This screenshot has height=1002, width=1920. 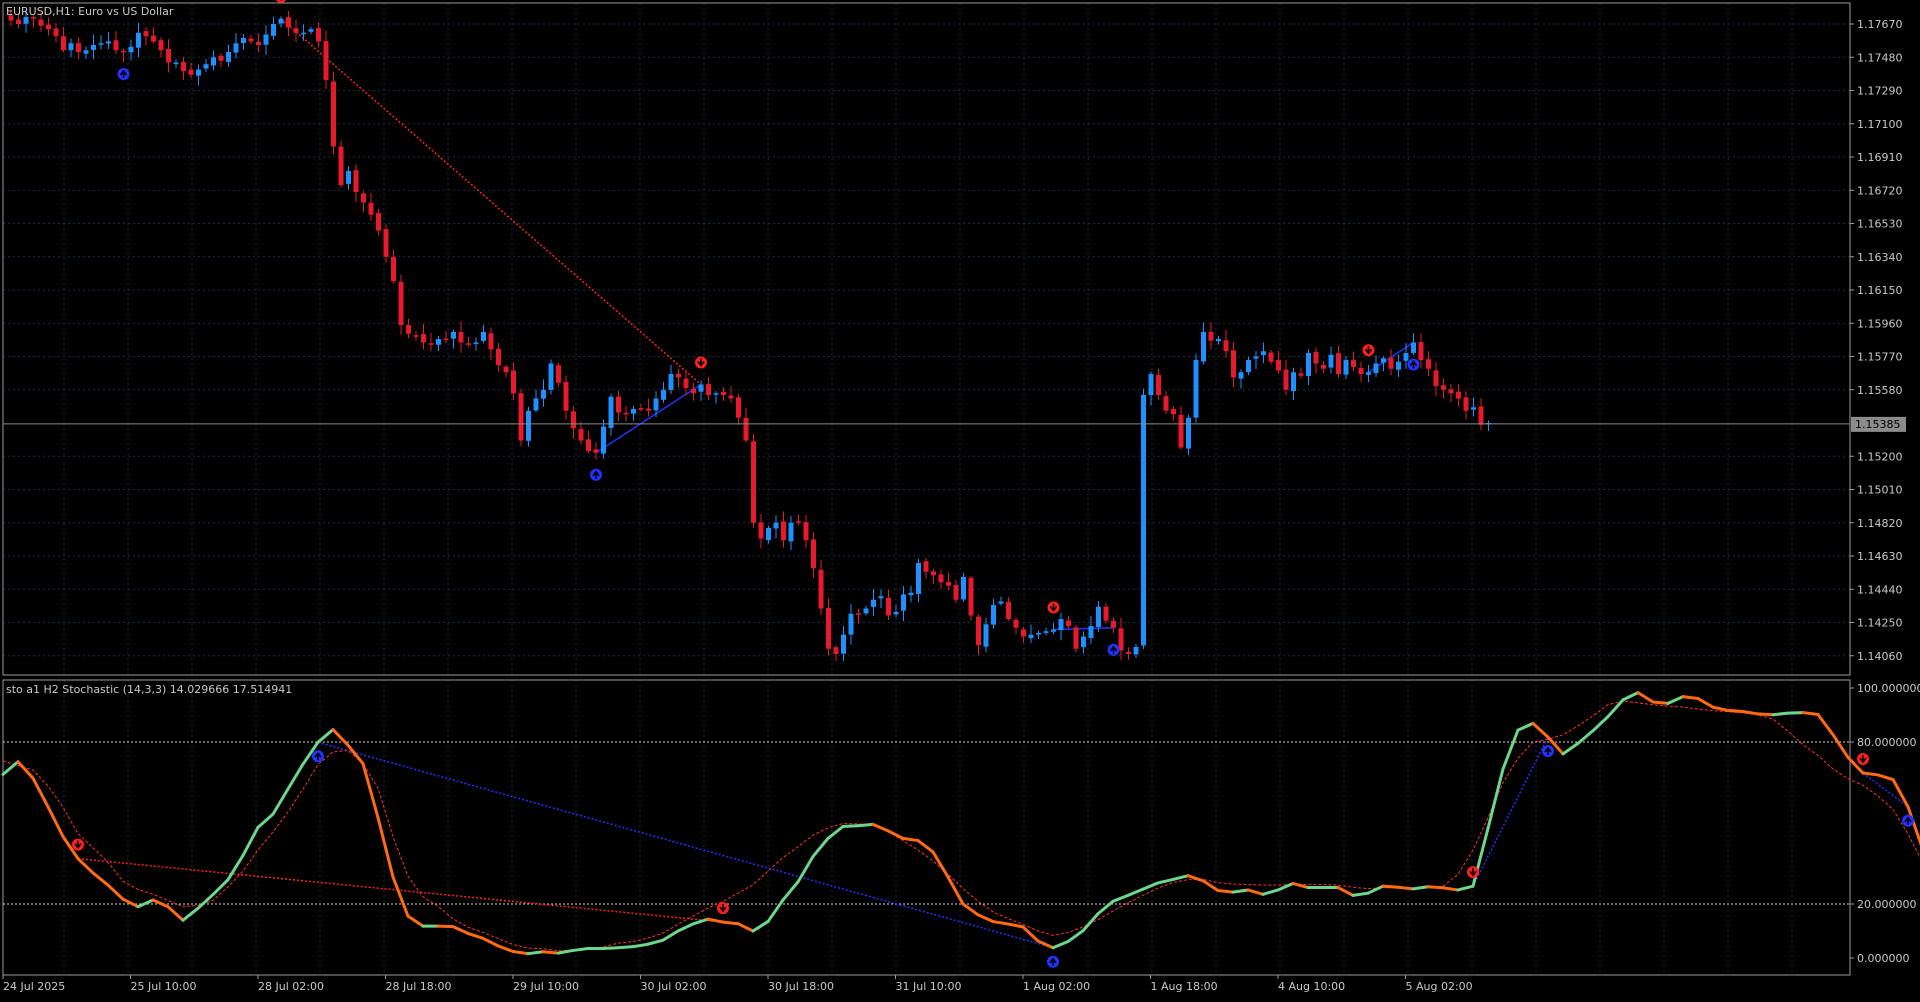 I want to click on price-tick-label: 1.15010, so click(x=1880, y=490).